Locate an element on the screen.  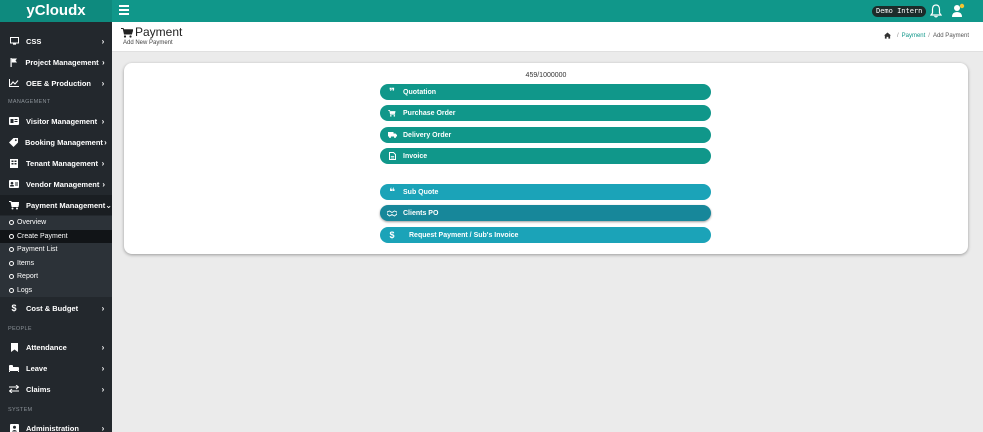
top-bar: yCloudx Demo Intern is located at coordinates (491, 11).